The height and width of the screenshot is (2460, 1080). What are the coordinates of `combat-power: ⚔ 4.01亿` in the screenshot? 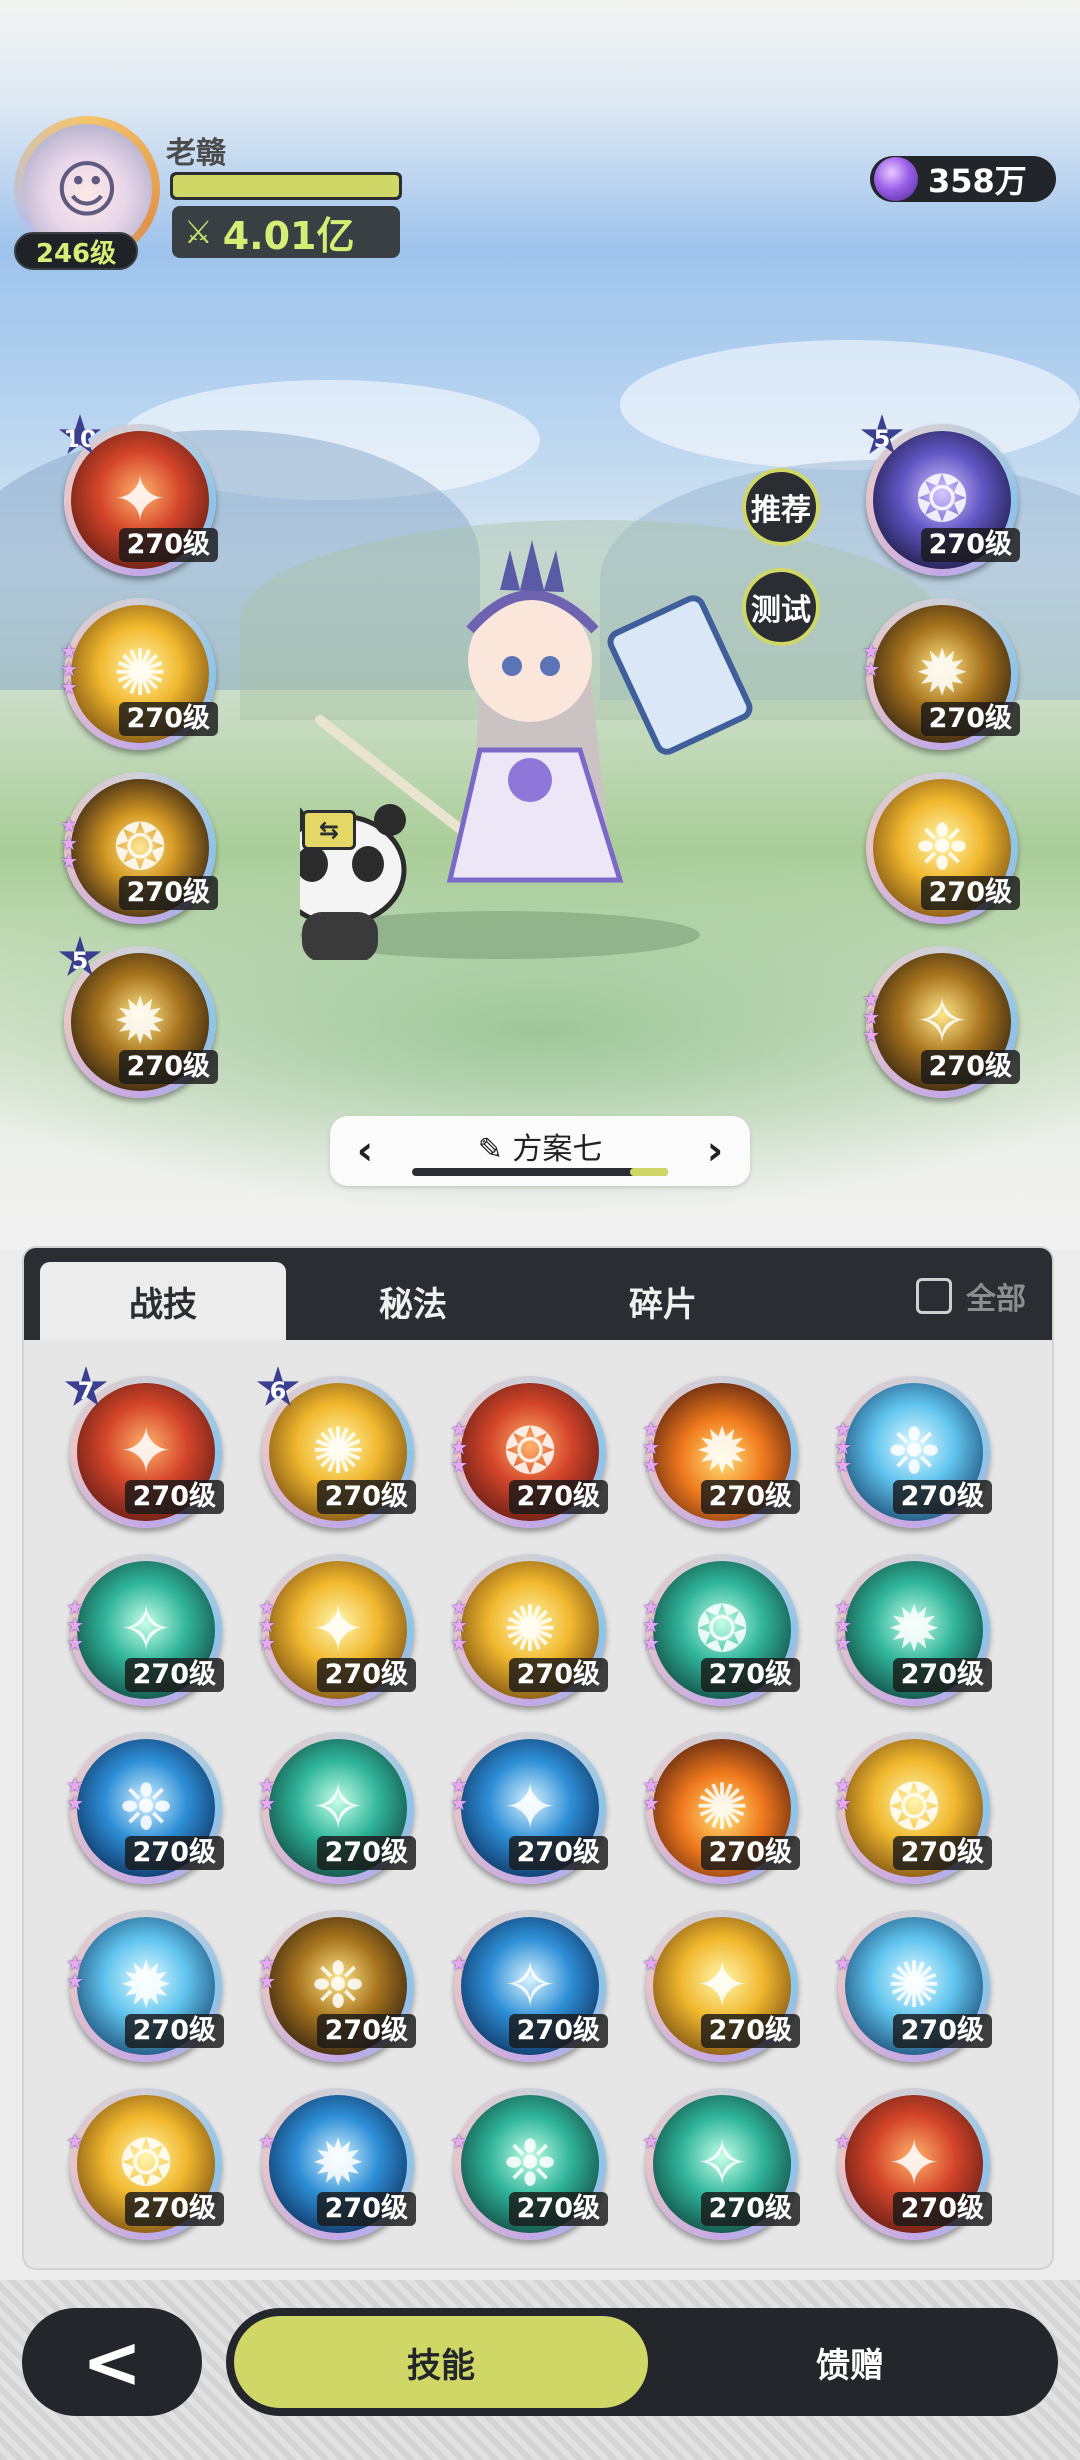 It's located at (286, 232).